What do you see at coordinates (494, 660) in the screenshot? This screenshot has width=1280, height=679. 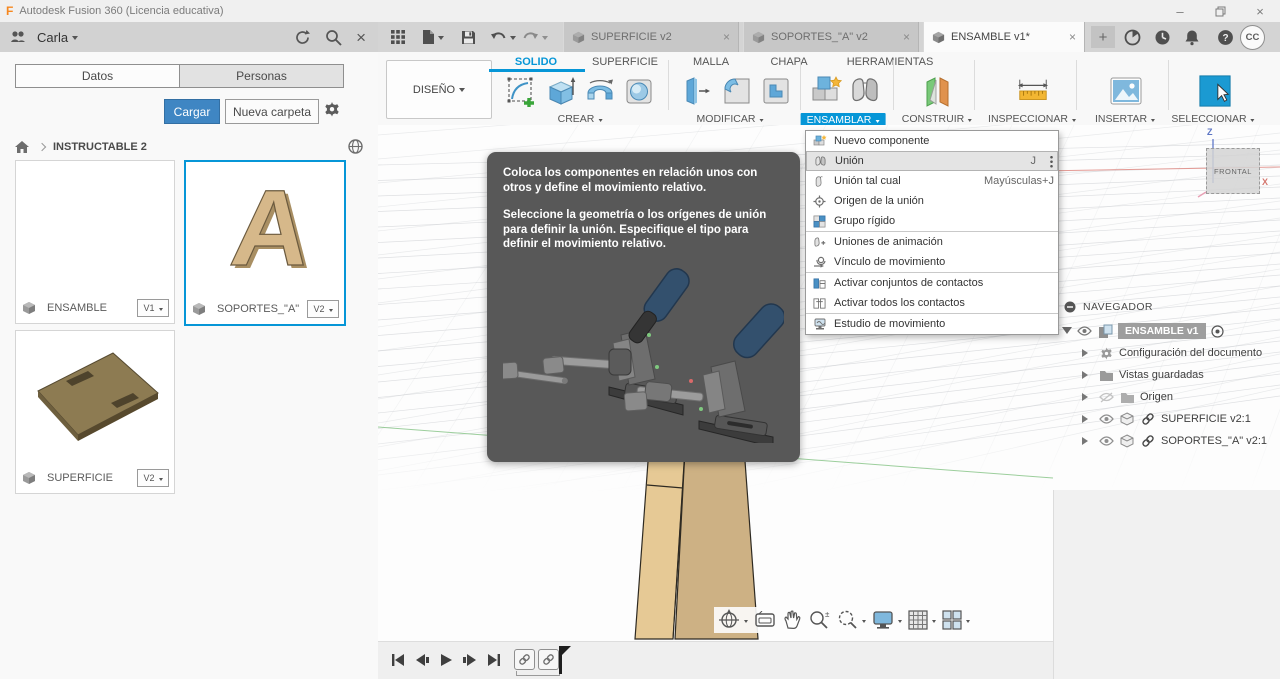 I see `timeline-skip-end-button` at bounding box center [494, 660].